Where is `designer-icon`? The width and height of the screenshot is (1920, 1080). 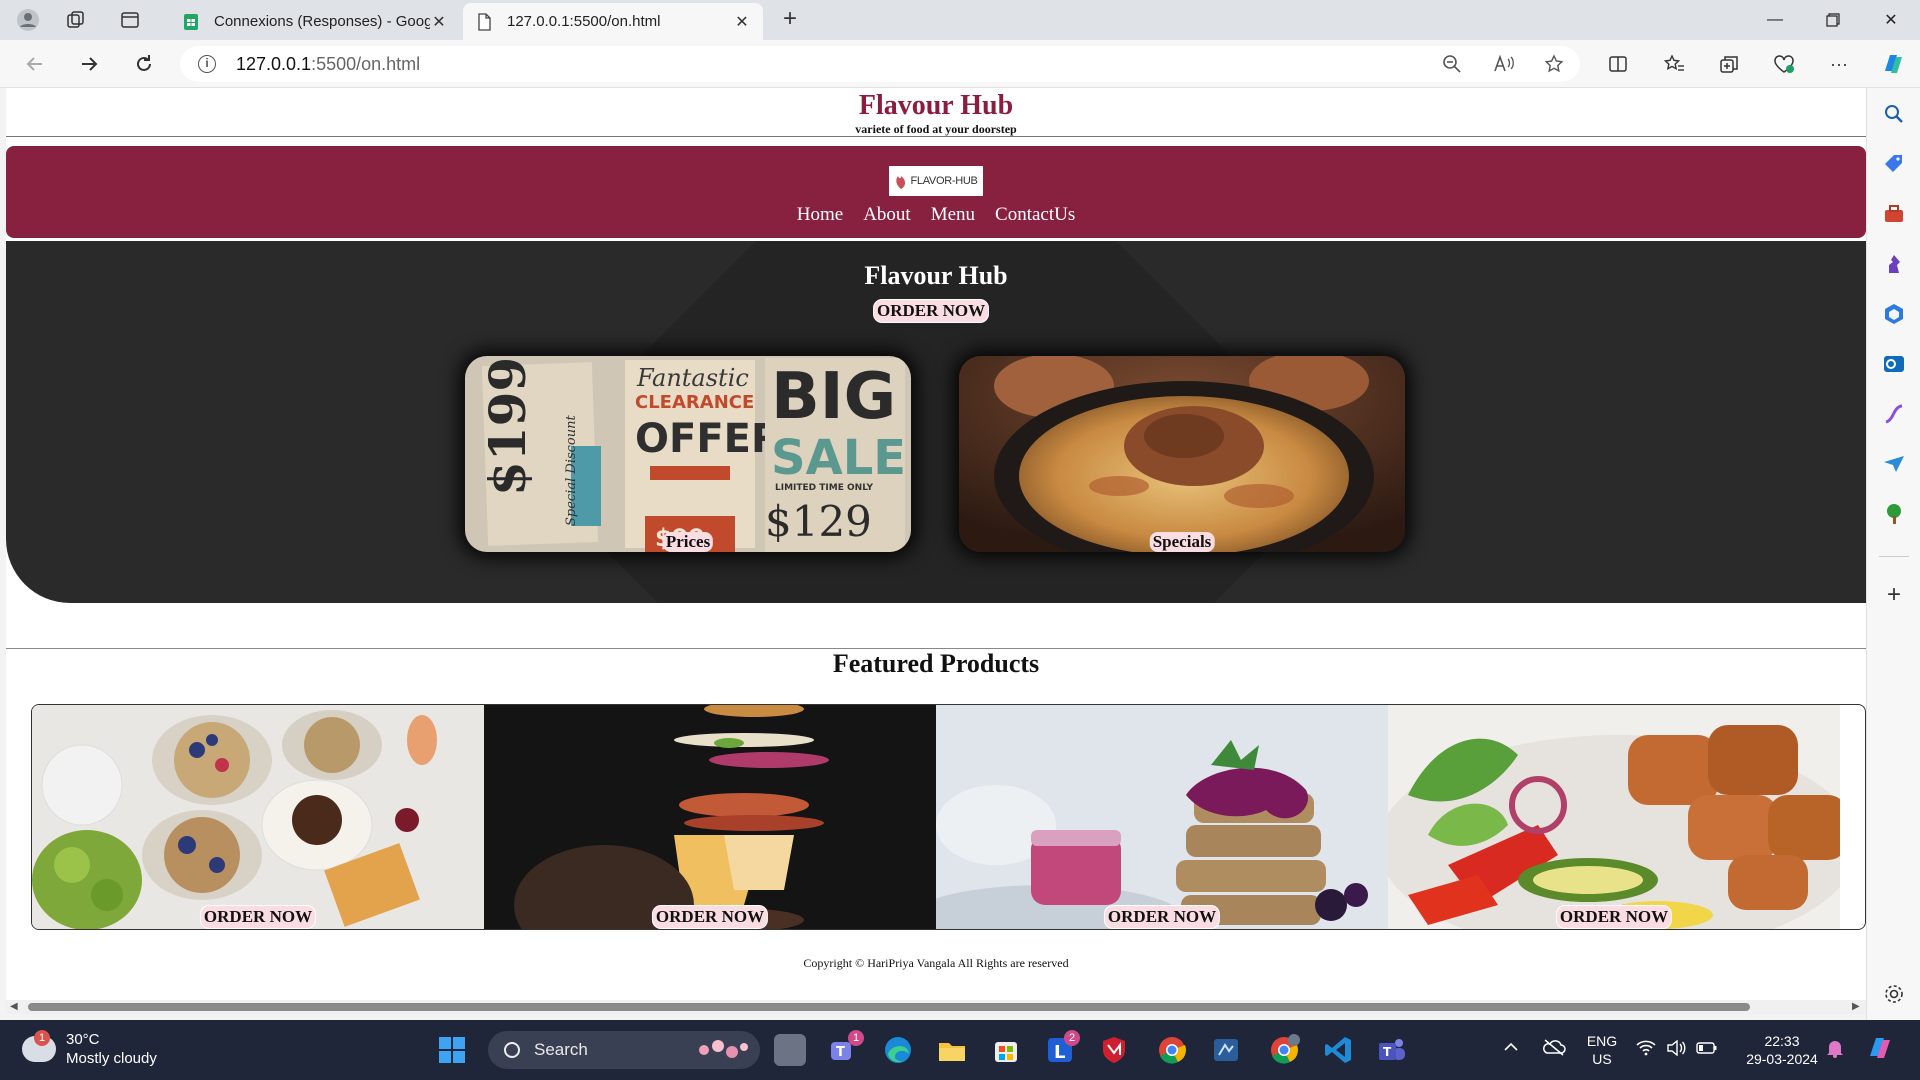
designer-icon is located at coordinates (1894, 414).